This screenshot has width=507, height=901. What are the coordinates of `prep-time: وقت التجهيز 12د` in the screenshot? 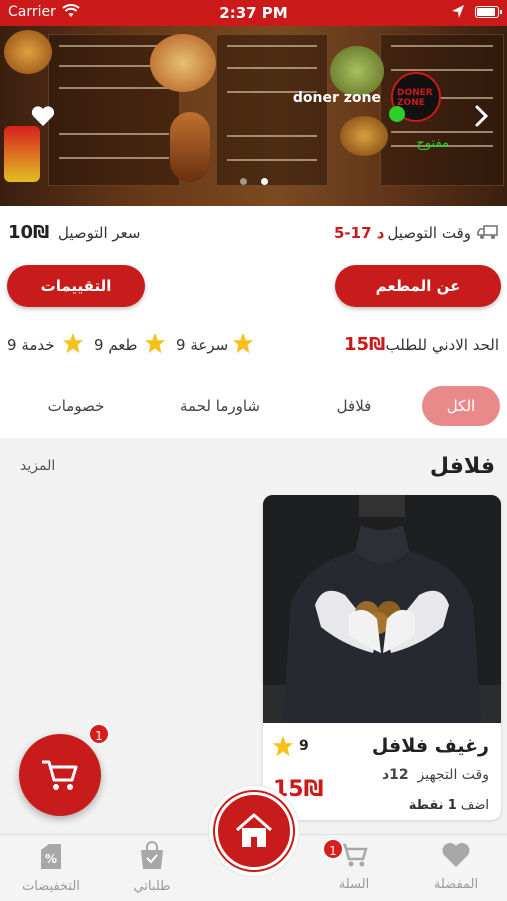 It's located at (435, 775).